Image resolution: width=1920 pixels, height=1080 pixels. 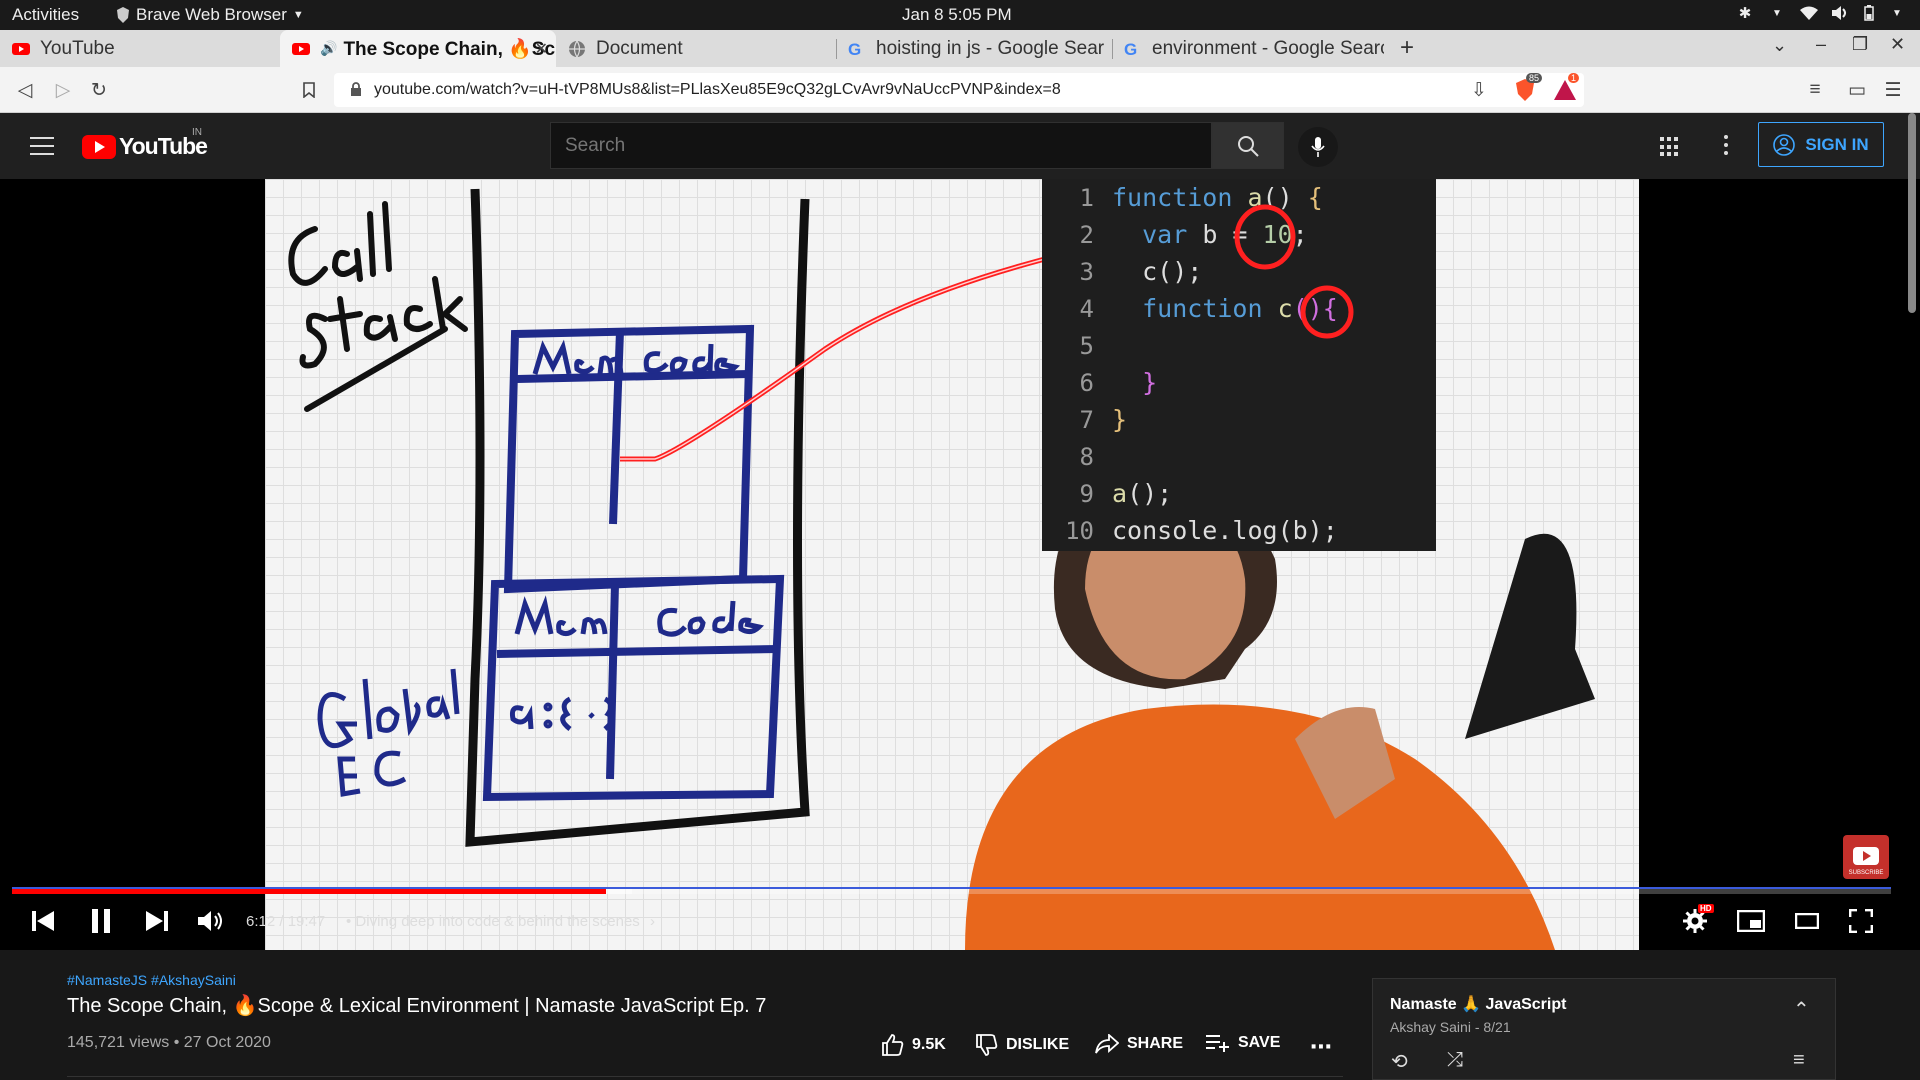 What do you see at coordinates (286, 921) in the screenshot?
I see `time-display: 6:12 / 19:47` at bounding box center [286, 921].